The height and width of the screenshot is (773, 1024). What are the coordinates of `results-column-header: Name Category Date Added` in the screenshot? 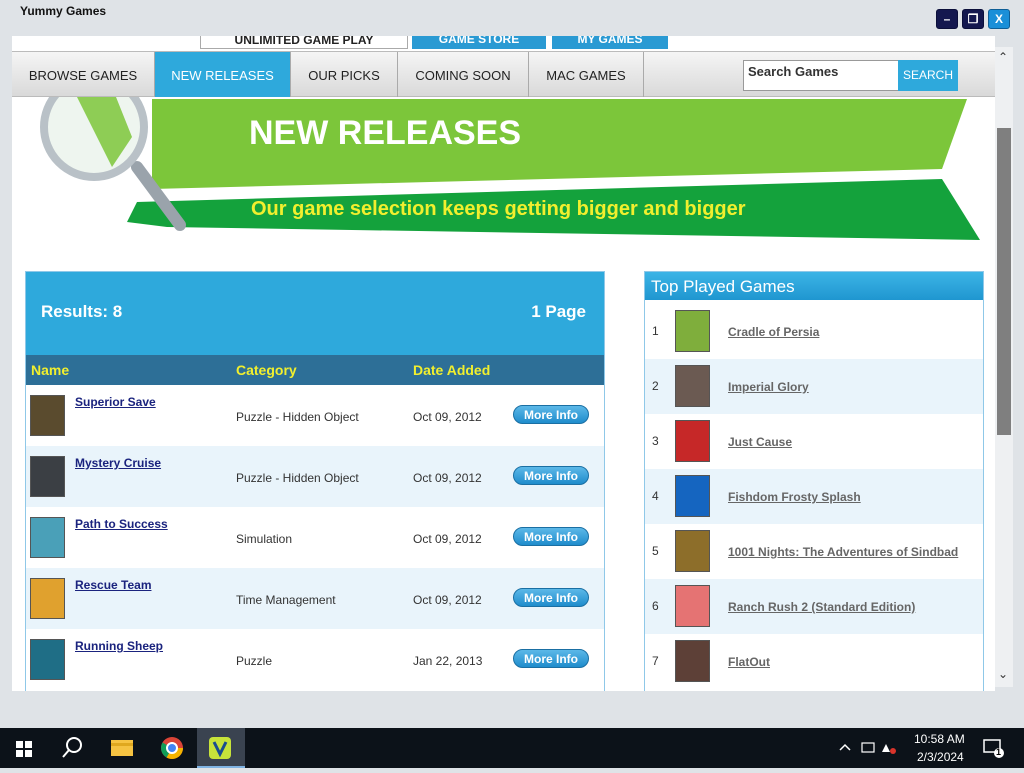 It's located at (315, 370).